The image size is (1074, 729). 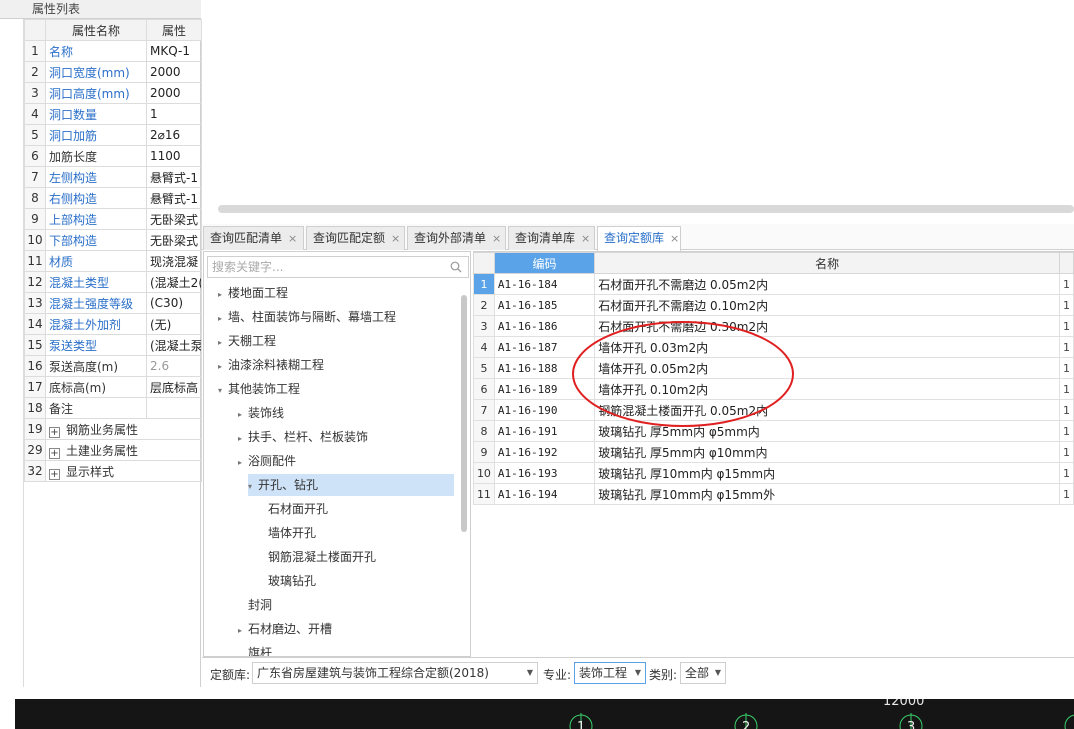 What do you see at coordinates (551, 238) in the screenshot?
I see `tab-query-4: 查询清单库 ×` at bounding box center [551, 238].